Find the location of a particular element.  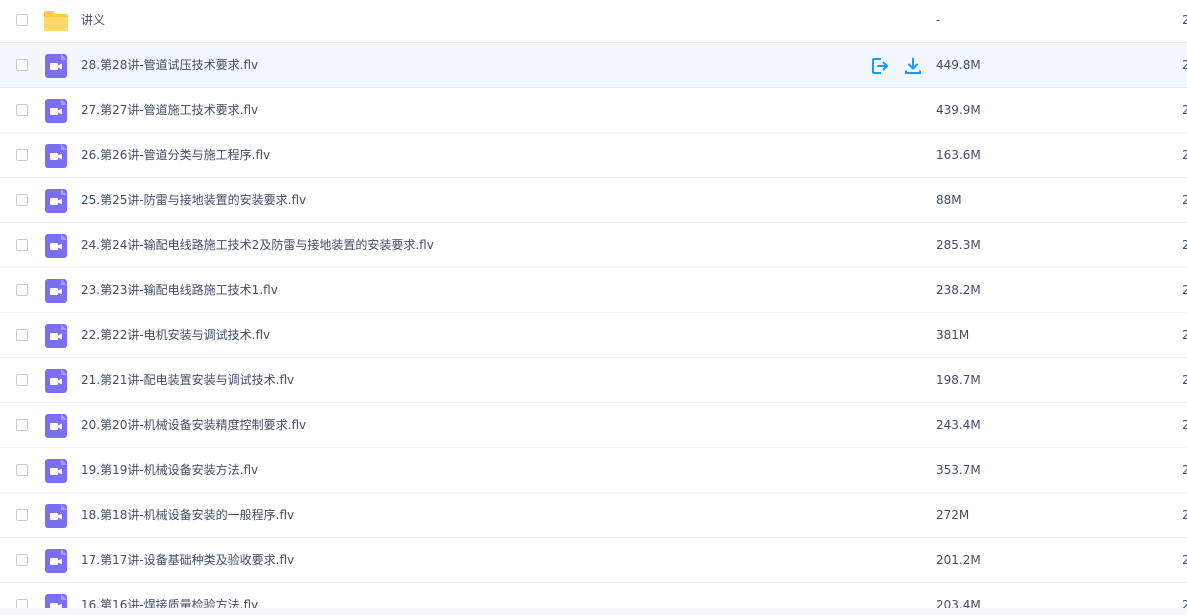

file-name: 28.第28讲-管道试压技术要求.flv is located at coordinates (169, 65).